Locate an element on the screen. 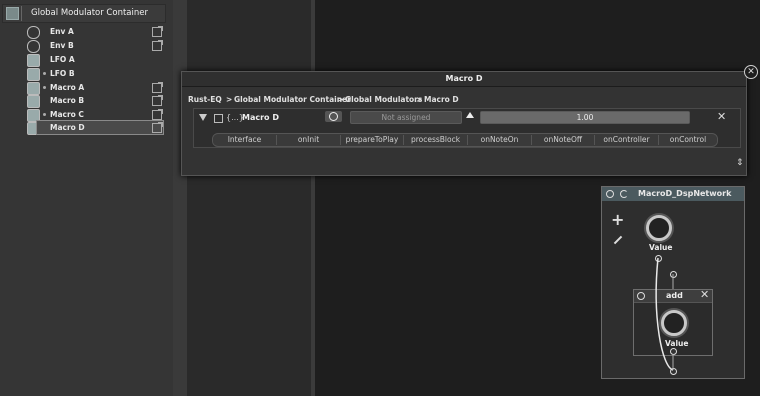 The width and height of the screenshot is (760, 396). tab-onnoteoff: onNoteOff is located at coordinates (563, 140).